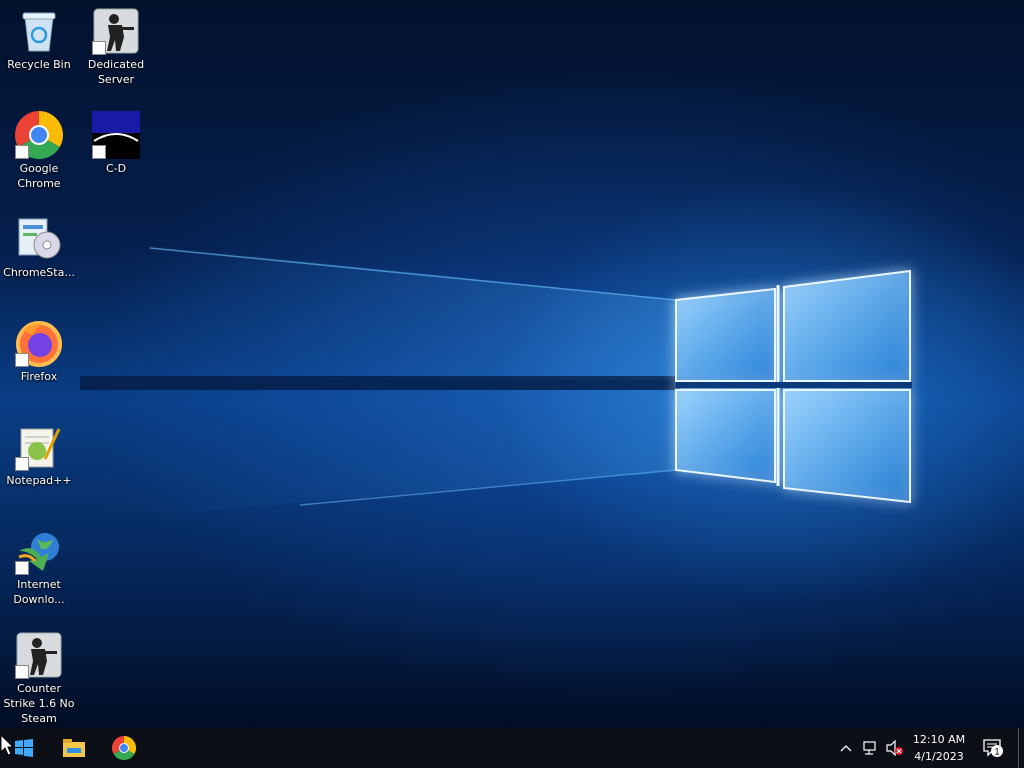 The image size is (1024, 768). I want to click on taskbar: 12:10 AM 4/1/2023 1, so click(512, 748).